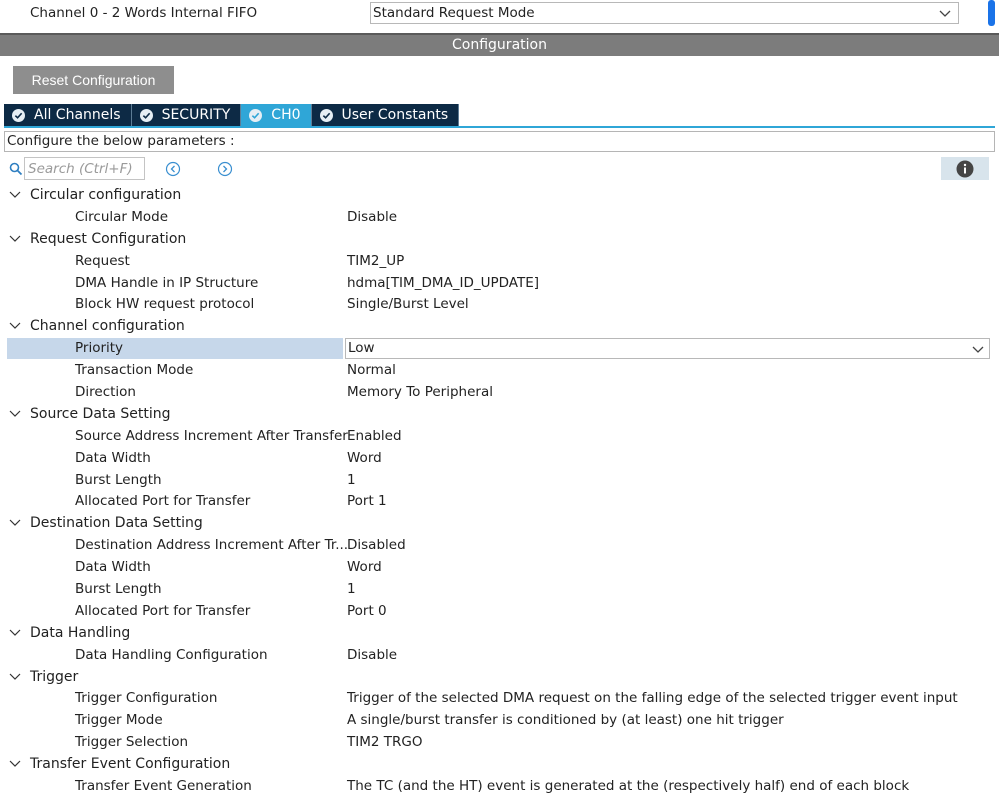 The width and height of the screenshot is (999, 799). Describe the element at coordinates (106, 195) in the screenshot. I see `group-title: Circular configuration` at that location.